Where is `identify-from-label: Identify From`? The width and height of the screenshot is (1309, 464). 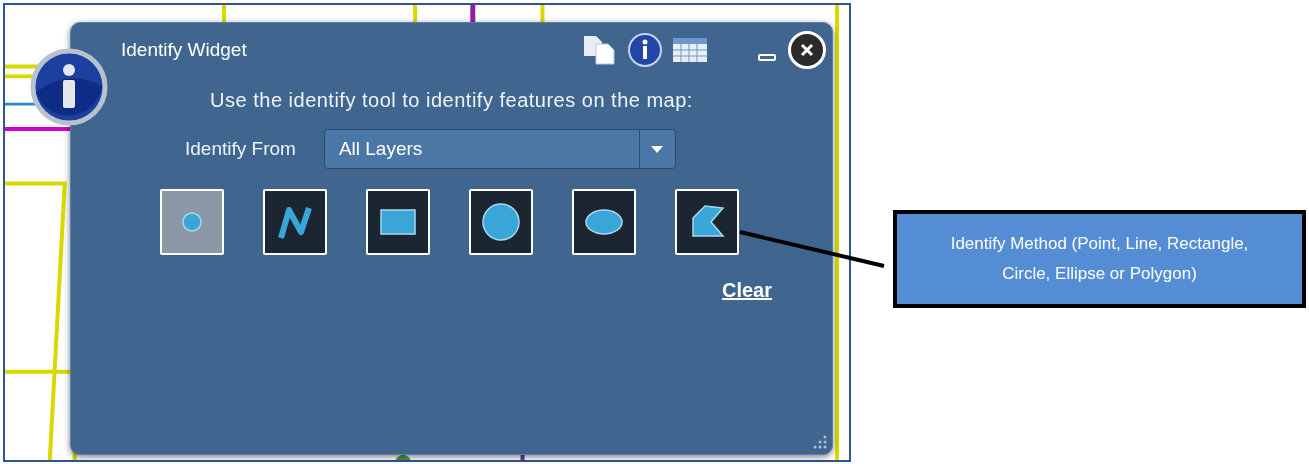 identify-from-label: Identify From is located at coordinates (240, 148).